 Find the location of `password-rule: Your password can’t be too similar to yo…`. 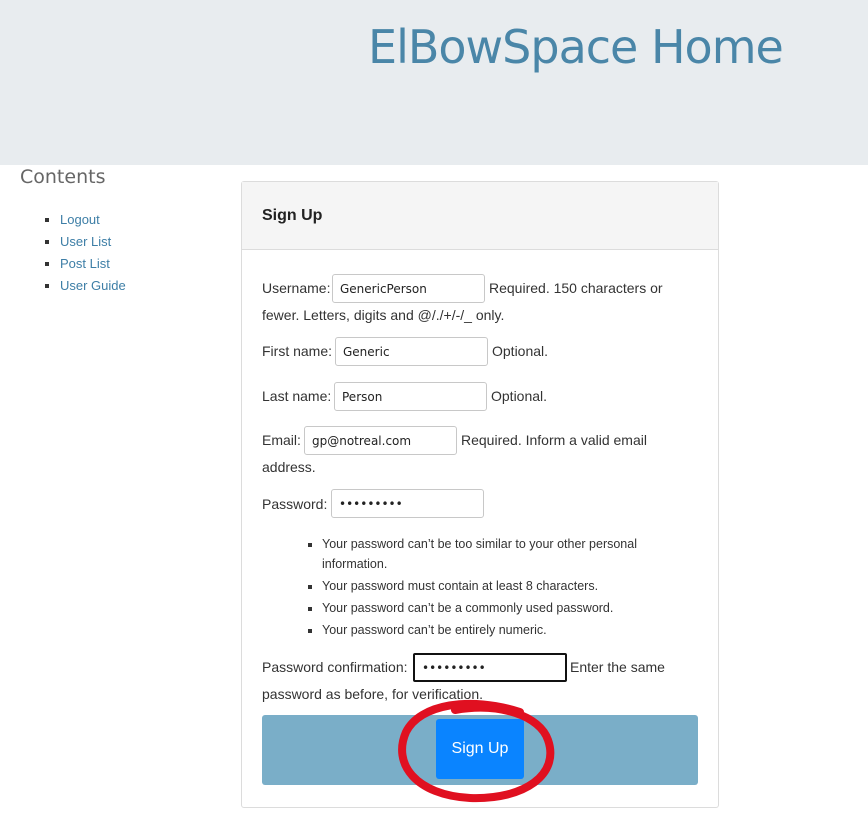

password-rule: Your password can’t be too similar to yo… is located at coordinates (512, 554).